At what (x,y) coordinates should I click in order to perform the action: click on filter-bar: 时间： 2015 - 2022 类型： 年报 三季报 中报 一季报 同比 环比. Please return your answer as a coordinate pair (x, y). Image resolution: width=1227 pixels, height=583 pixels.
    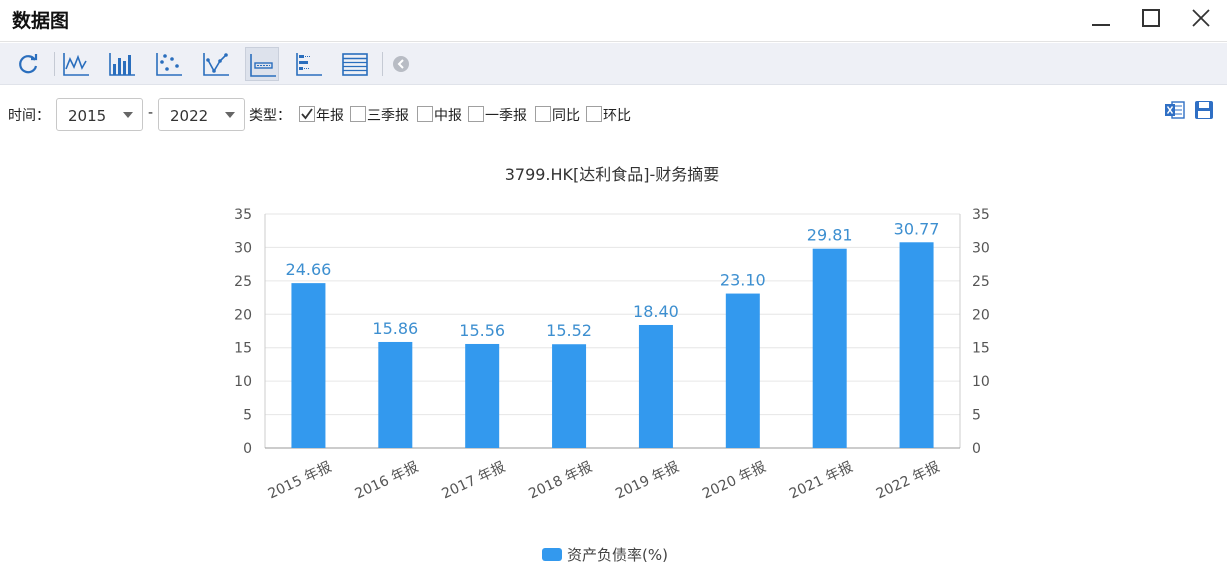
    Looking at the image, I should click on (613, 114).